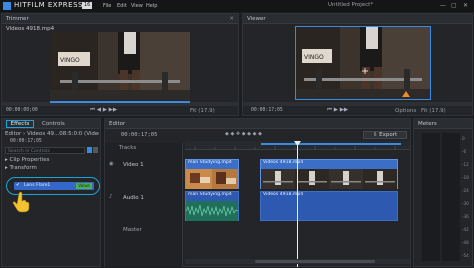 This screenshot has height=268, width=474. What do you see at coordinates (227, 134) in the screenshot?
I see `marker-icon: ◆` at bounding box center [227, 134].